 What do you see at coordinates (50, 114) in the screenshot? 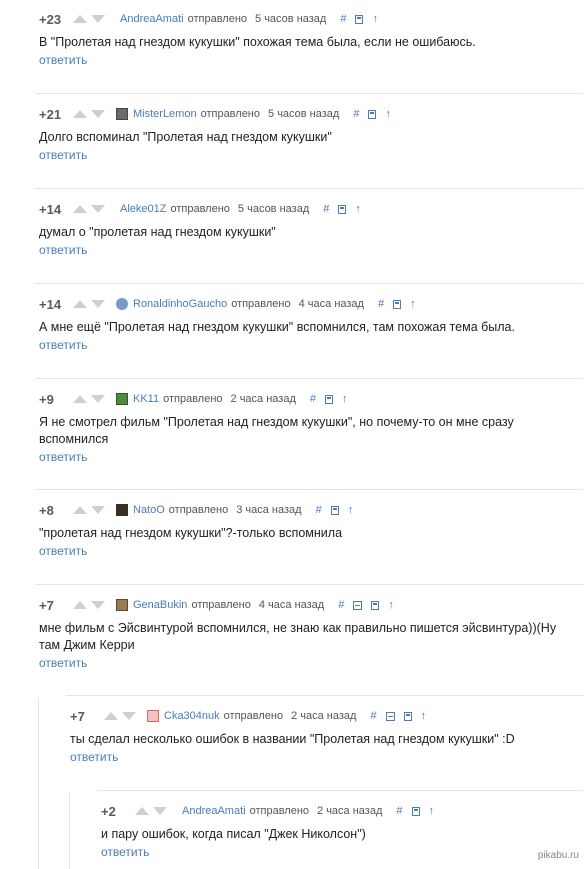
I see `comment-rating: +21` at bounding box center [50, 114].